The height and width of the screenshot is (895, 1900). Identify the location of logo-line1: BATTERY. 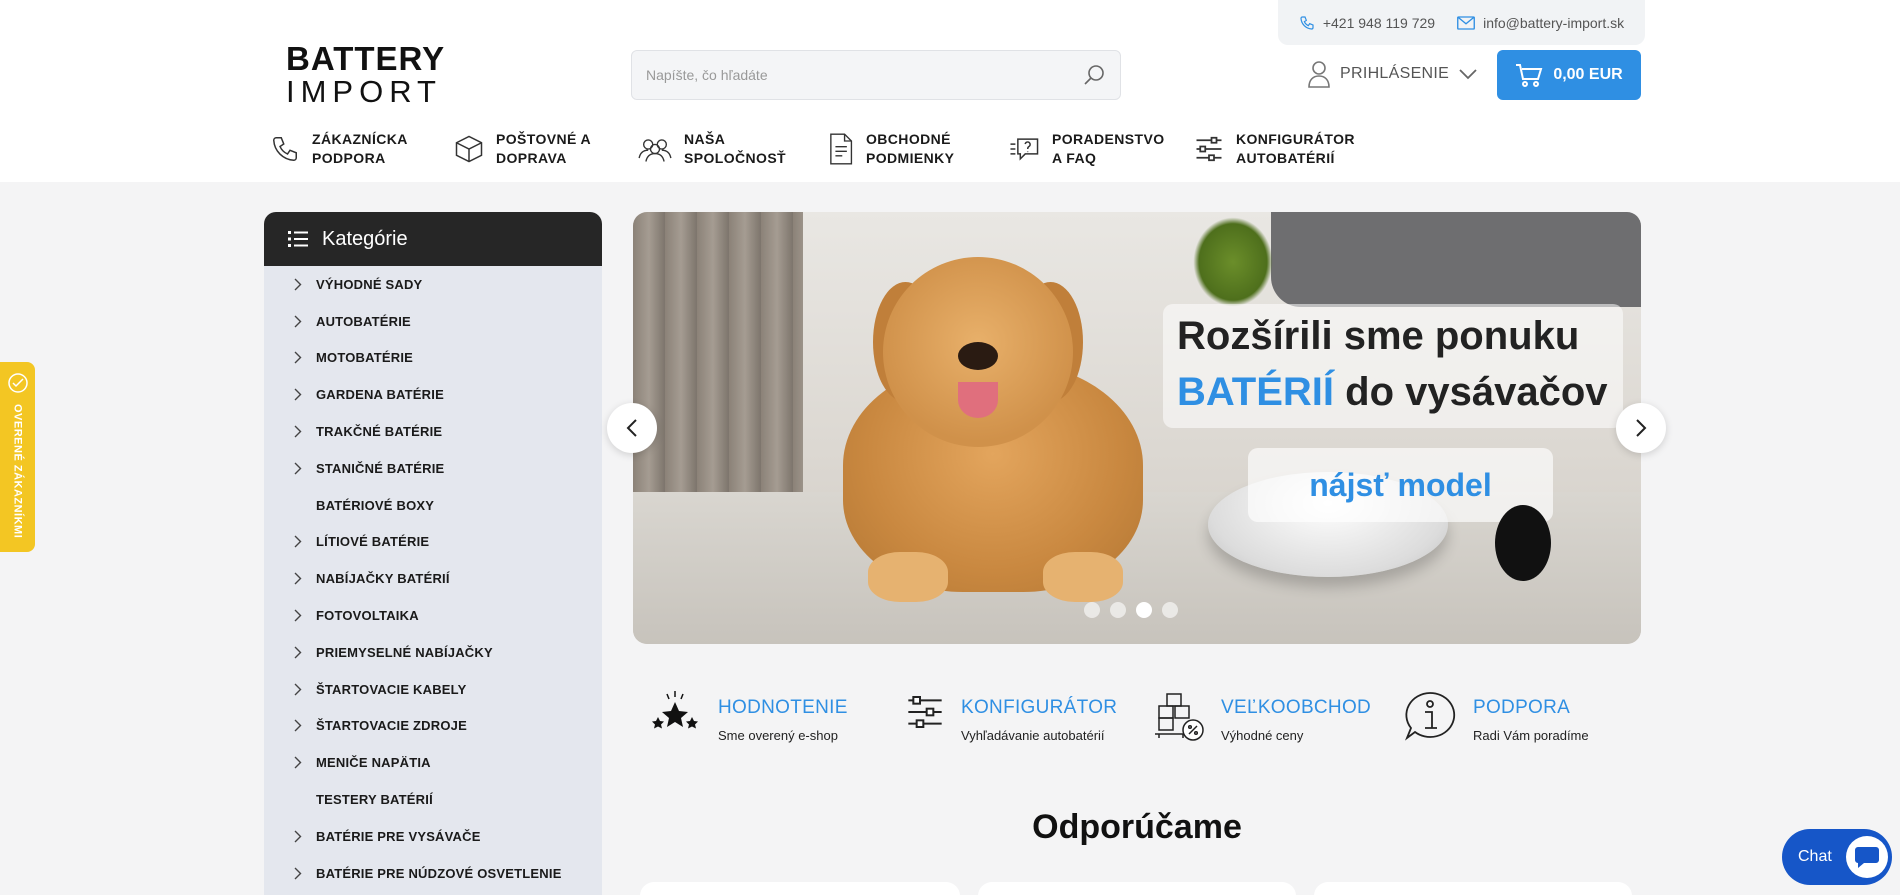
(366, 58).